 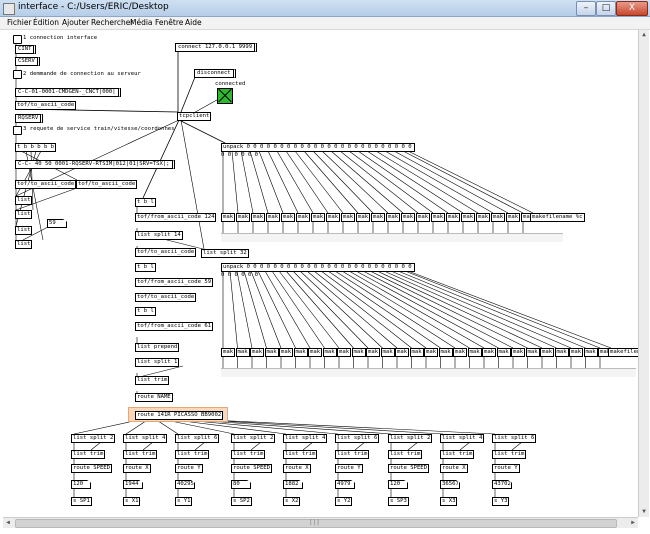 What do you see at coordinates (46, 23) in the screenshot?
I see `menu-edition: Édition` at bounding box center [46, 23].